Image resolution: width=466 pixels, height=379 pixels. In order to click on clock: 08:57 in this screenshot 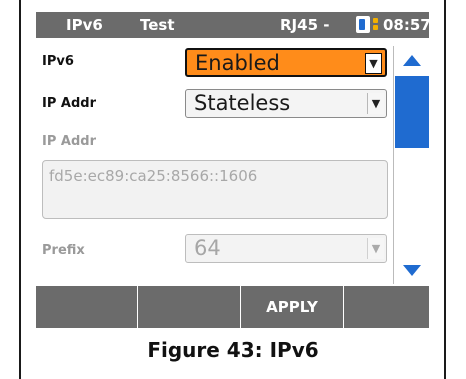, I will do `click(406, 25)`.